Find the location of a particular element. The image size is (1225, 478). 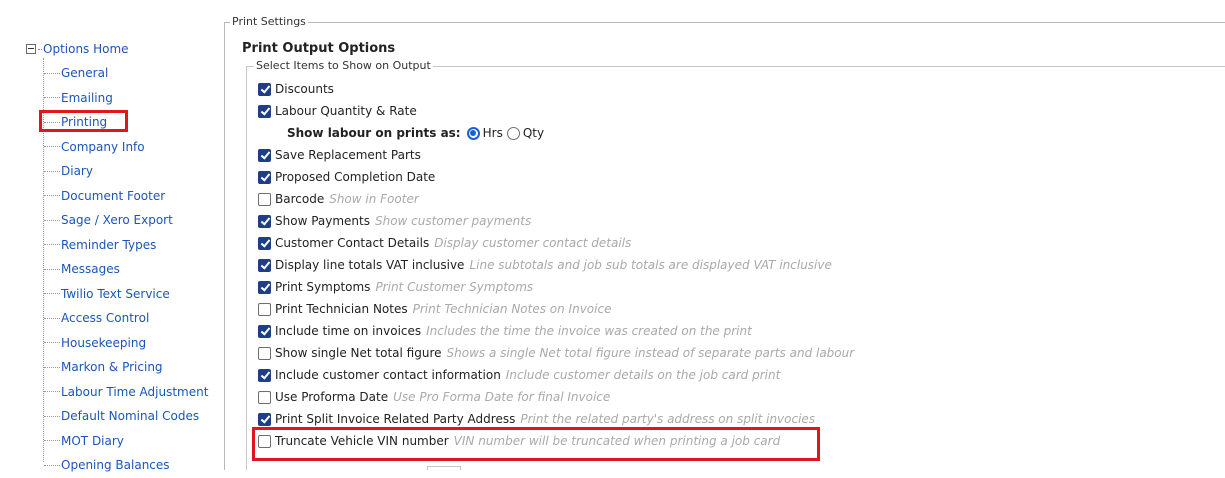

nav-item-label: Company Info is located at coordinates (103, 147).